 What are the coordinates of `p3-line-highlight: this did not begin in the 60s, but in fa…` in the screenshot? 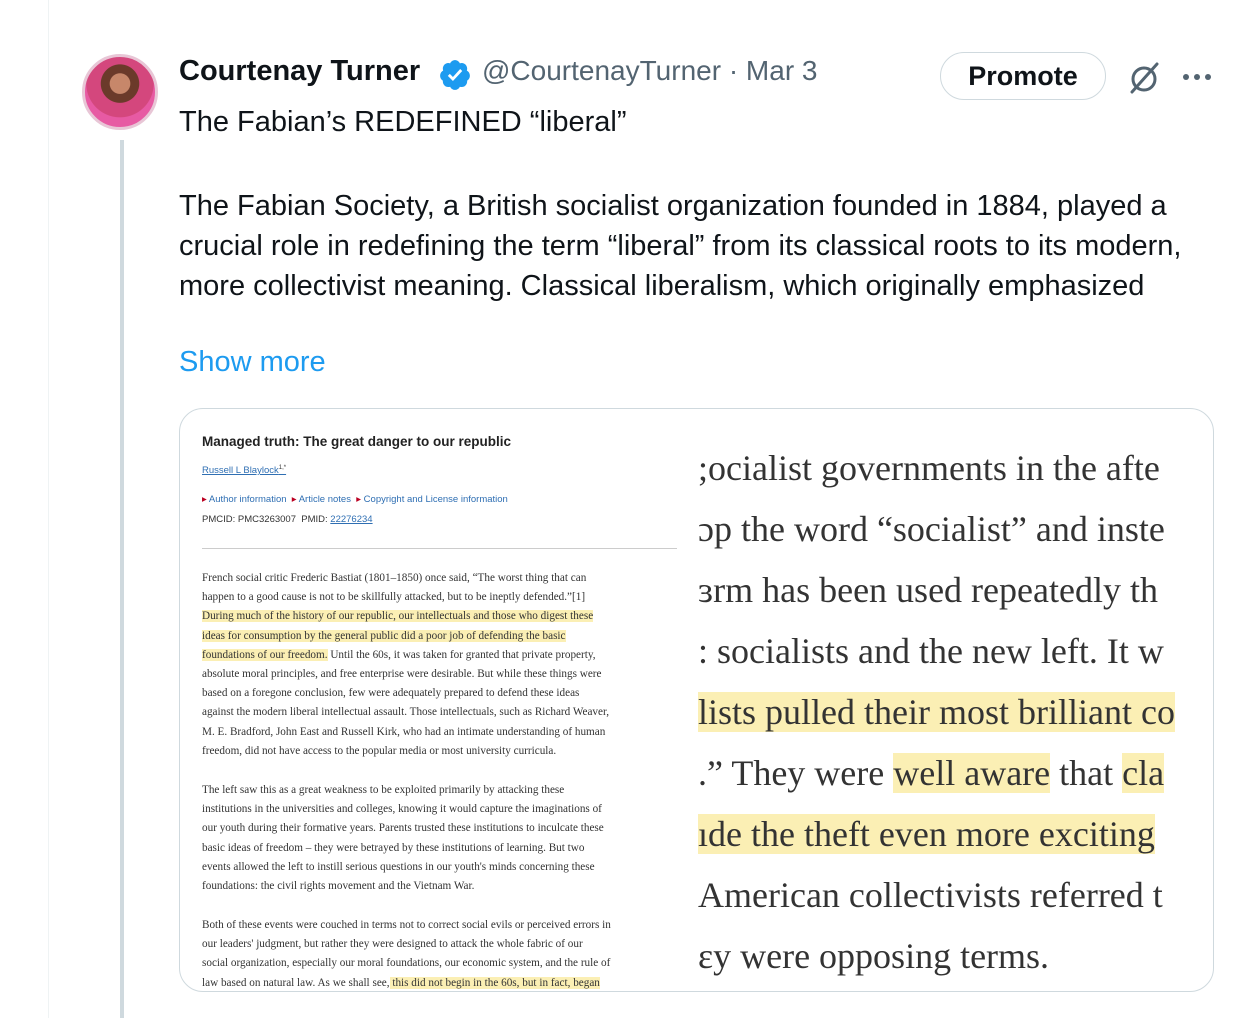 It's located at (494, 982).